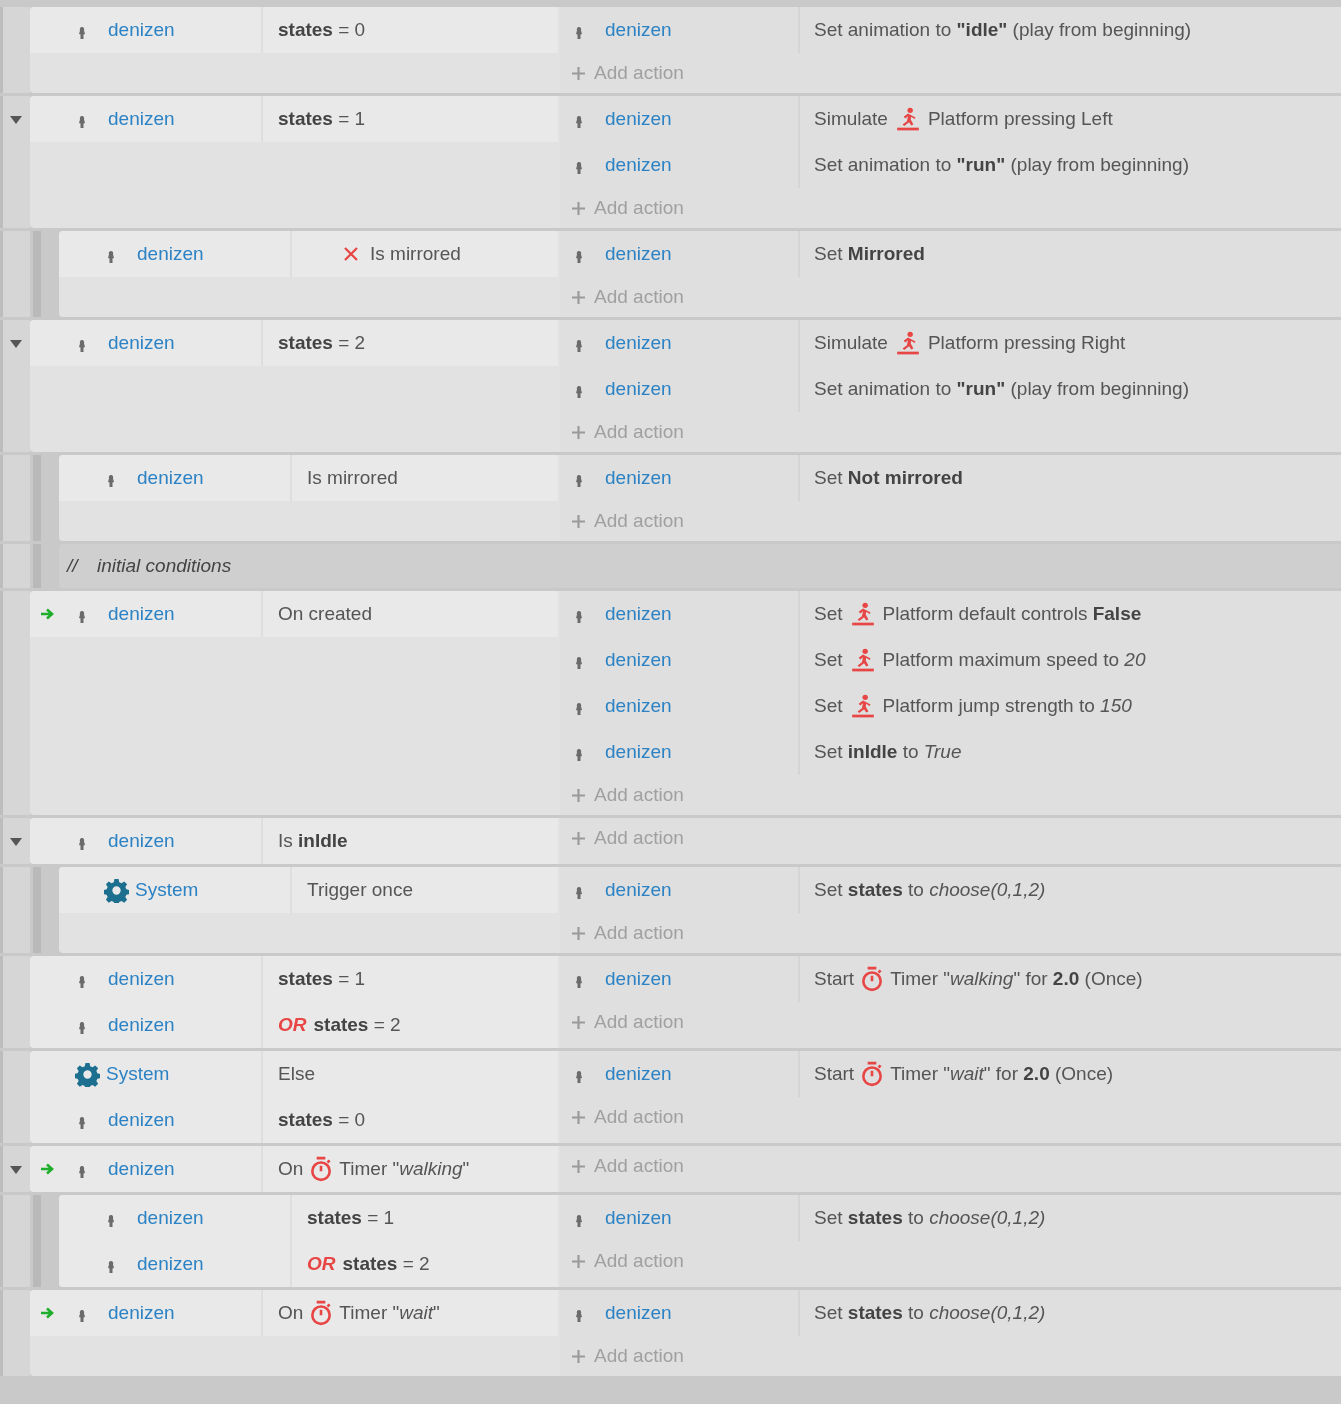 This screenshot has width=1341, height=1404. I want to click on action-text: Start, so click(834, 979).